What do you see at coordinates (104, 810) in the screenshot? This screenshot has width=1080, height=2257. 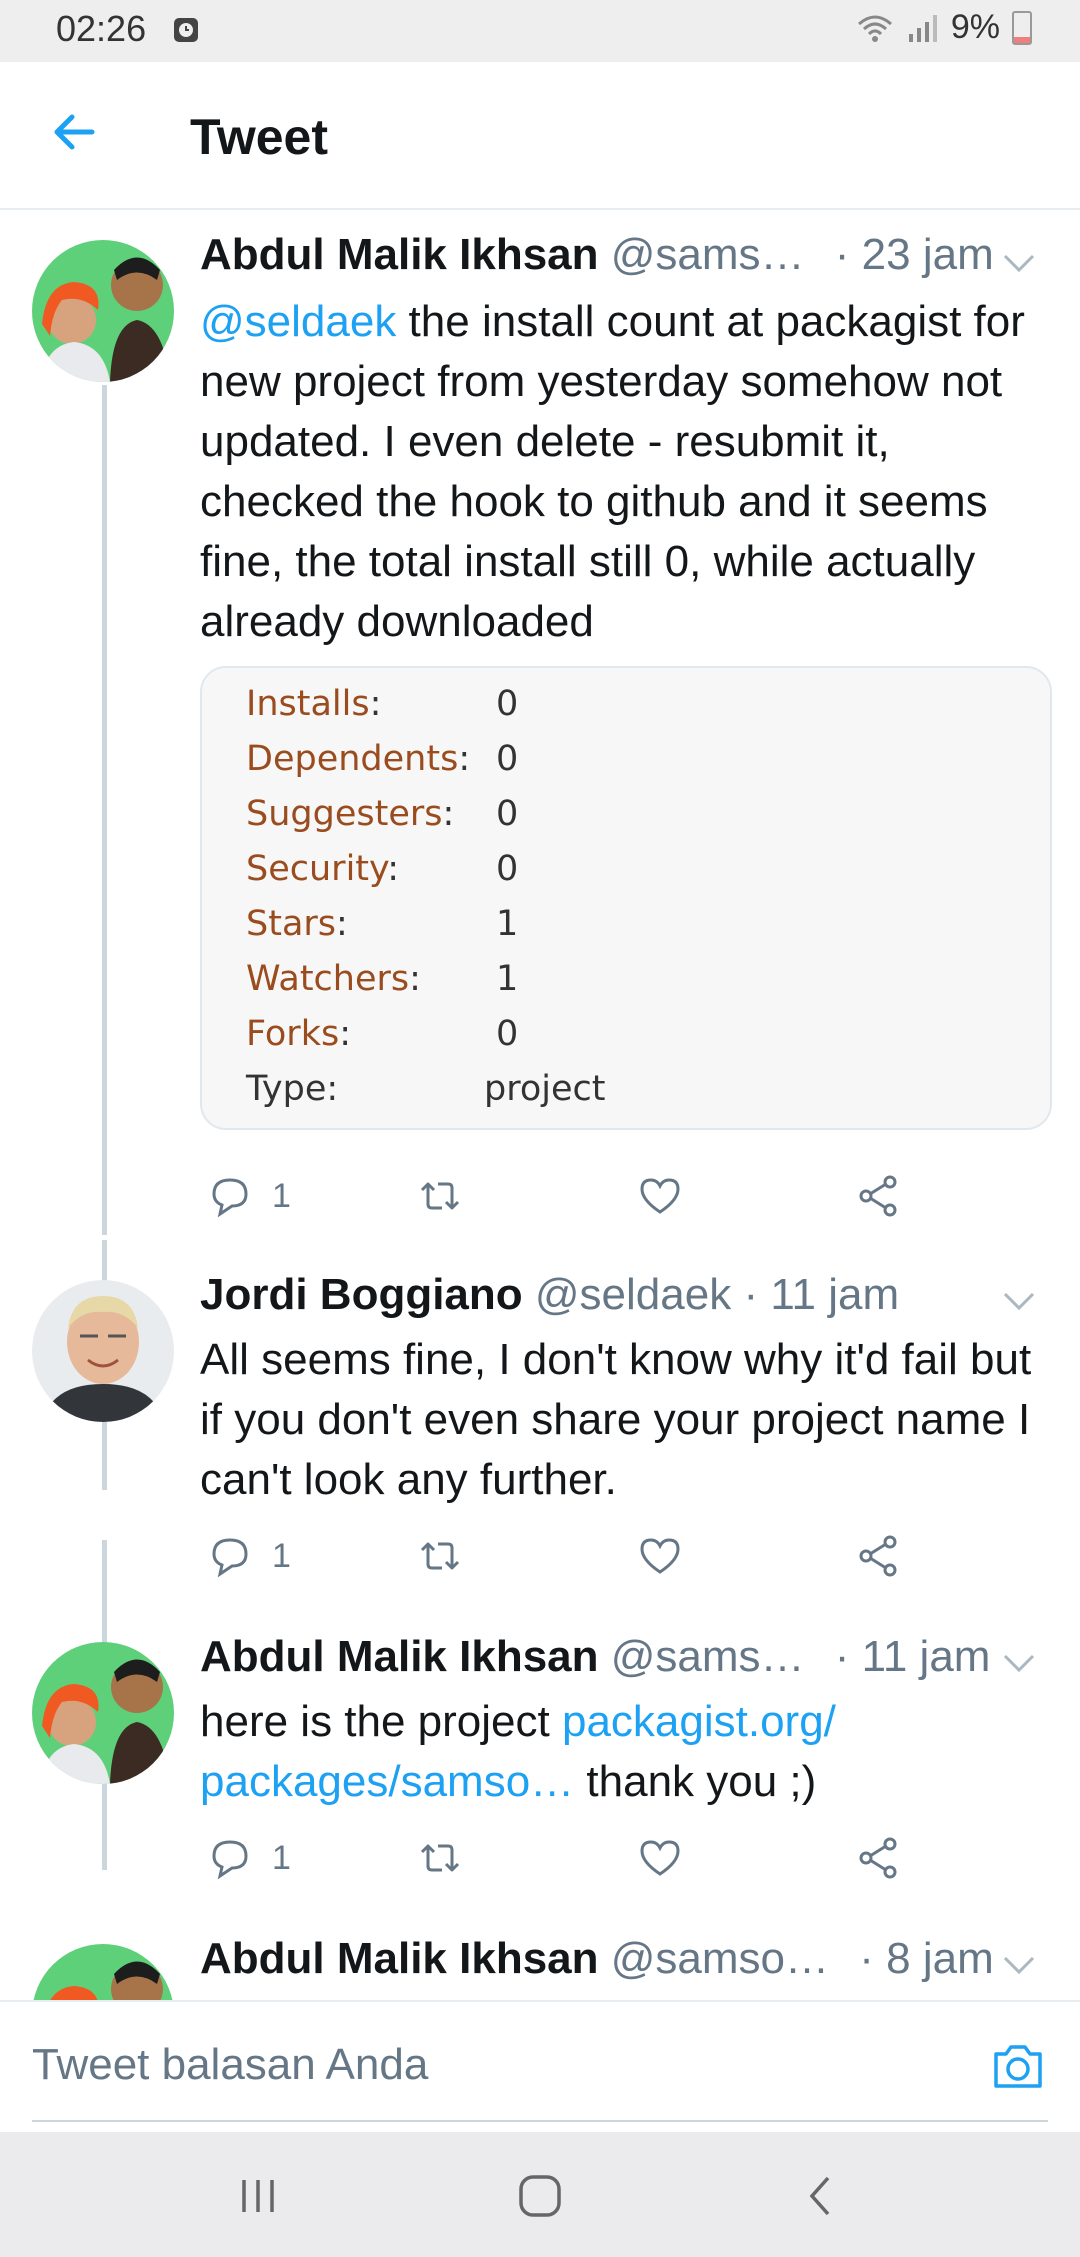 I see `thread-connector` at bounding box center [104, 810].